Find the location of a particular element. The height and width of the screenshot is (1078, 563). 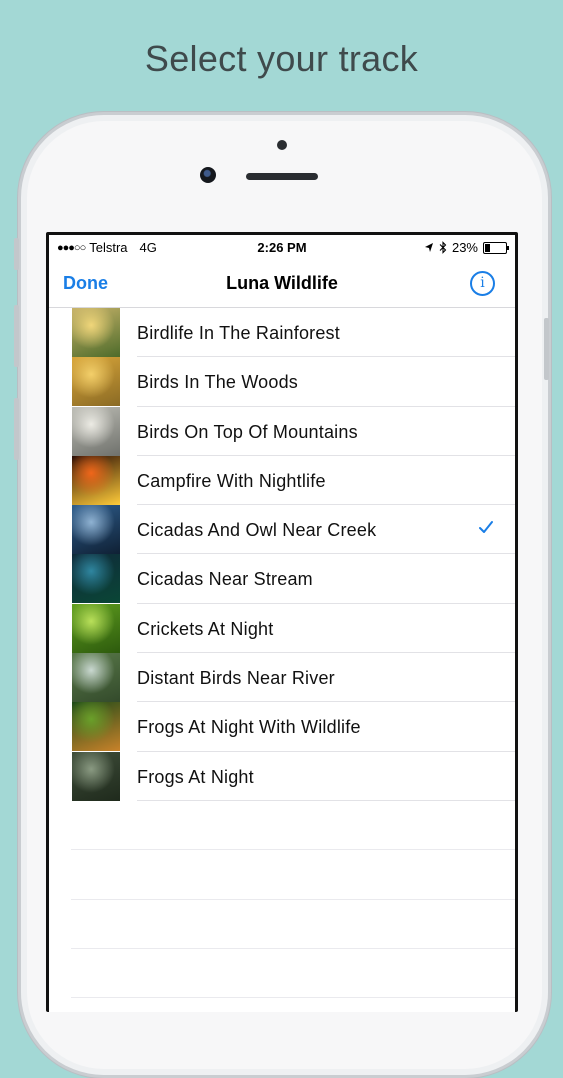

track-label: Frogs At Night With Wildlife is located at coordinates (249, 727).